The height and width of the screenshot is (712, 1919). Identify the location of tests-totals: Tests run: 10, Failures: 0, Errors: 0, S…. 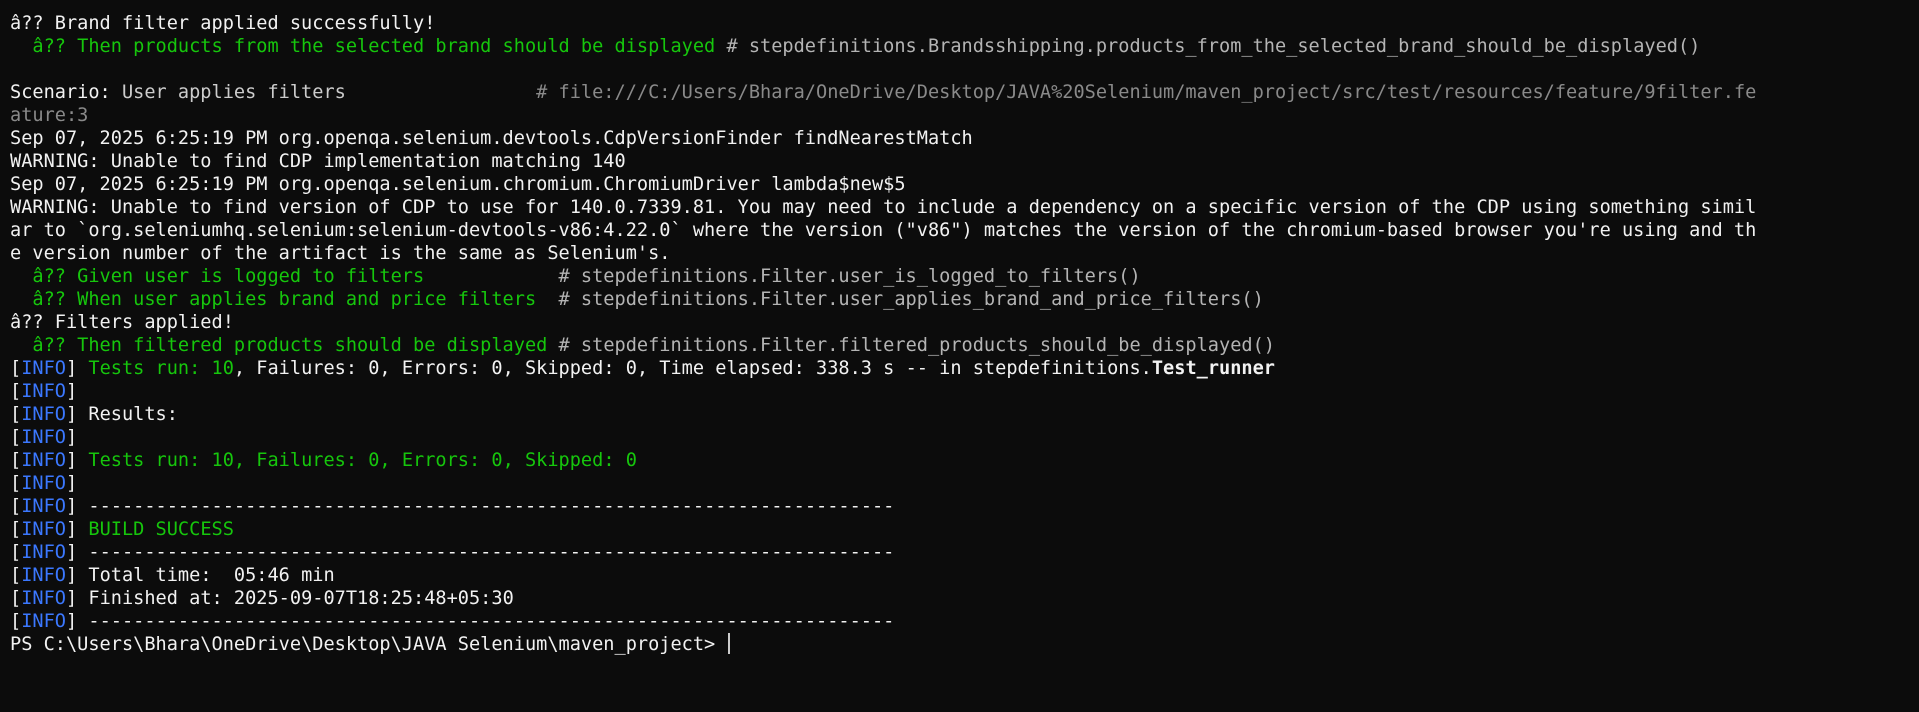
(362, 460).